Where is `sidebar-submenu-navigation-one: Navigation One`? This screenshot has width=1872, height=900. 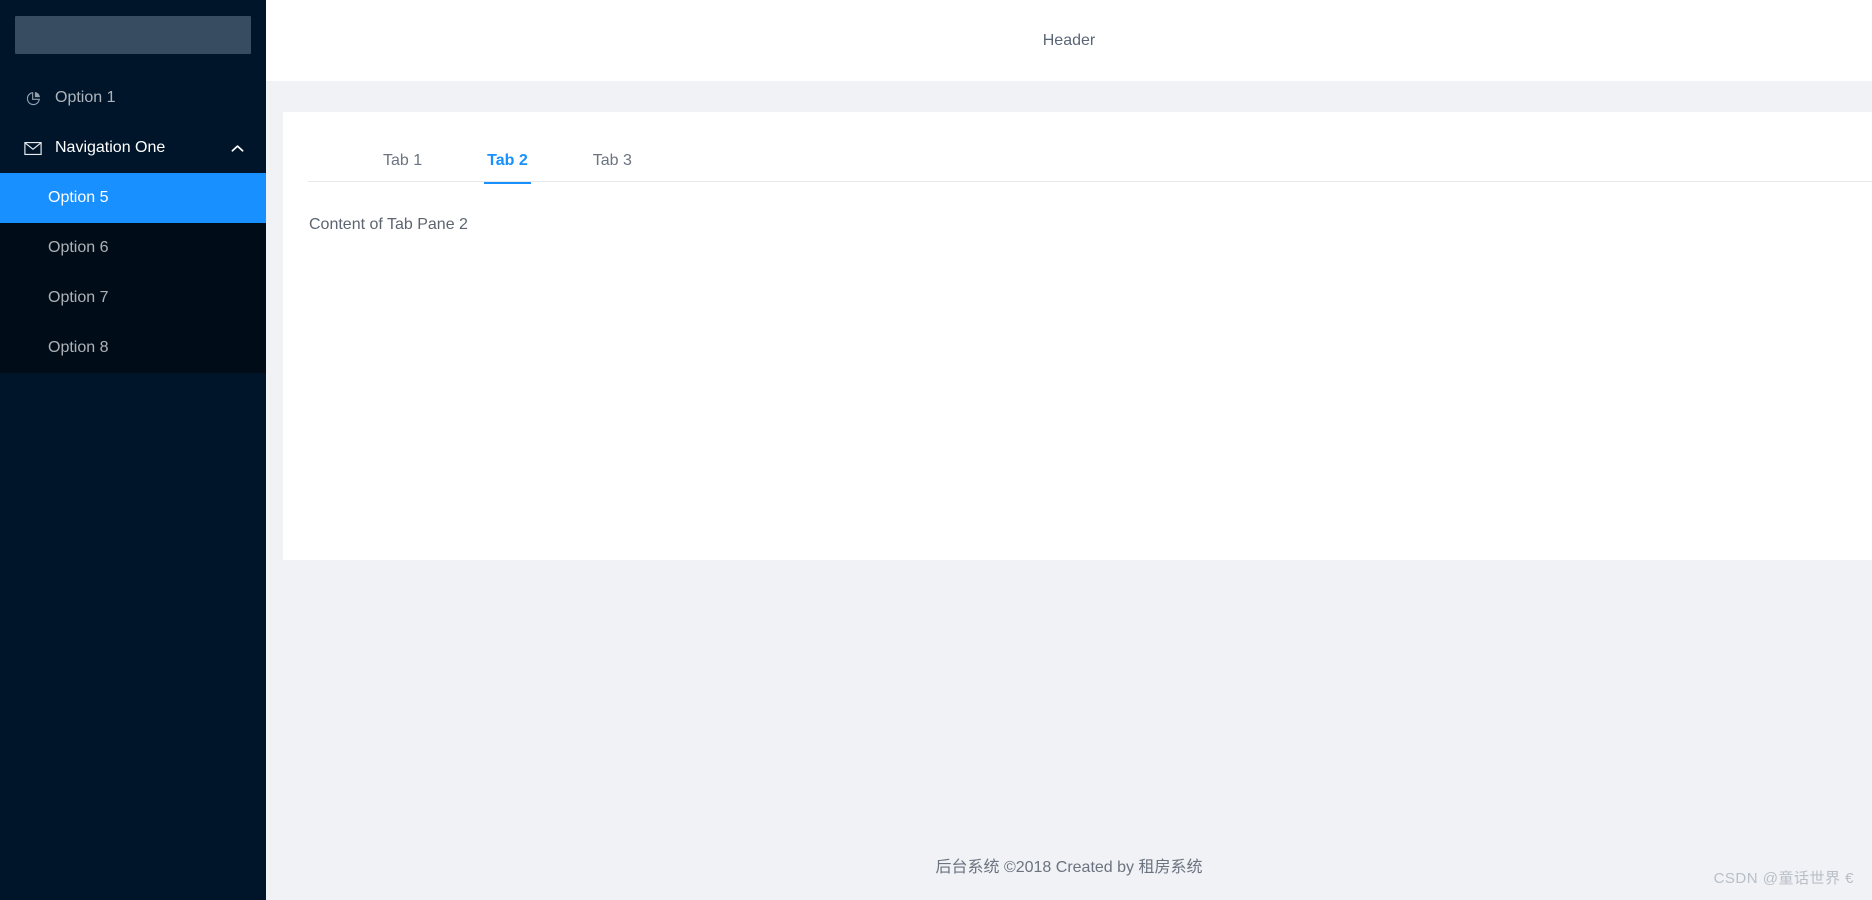
sidebar-submenu-navigation-one: Navigation One is located at coordinates (133, 148).